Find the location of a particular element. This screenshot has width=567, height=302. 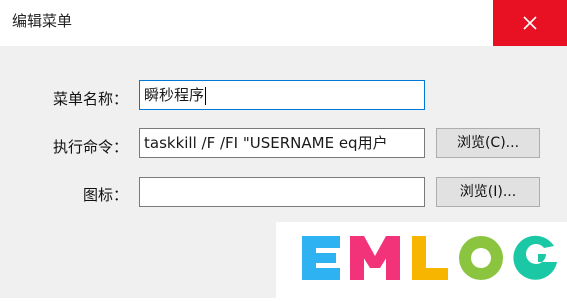

command-input: taskkill /F /FI "USERNAME eq用户 is located at coordinates (282, 143).